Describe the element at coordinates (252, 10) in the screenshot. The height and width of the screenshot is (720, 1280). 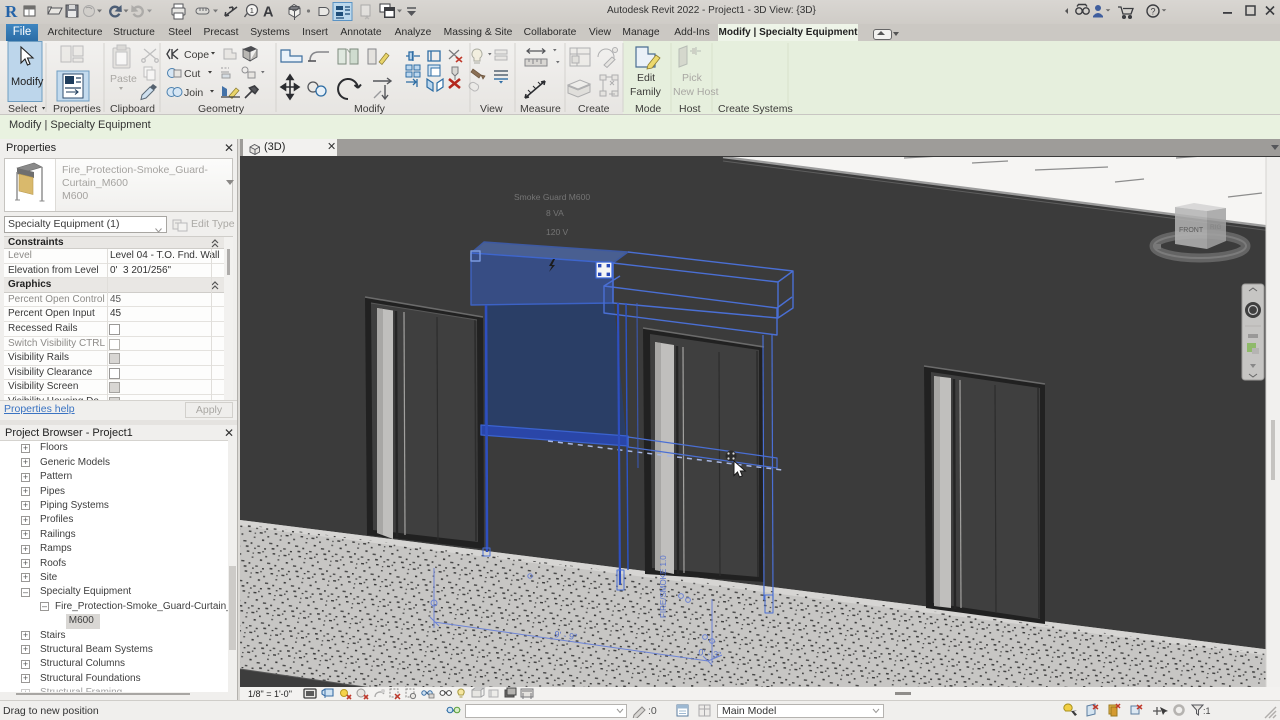
I see `svg-text: 1` at that location.